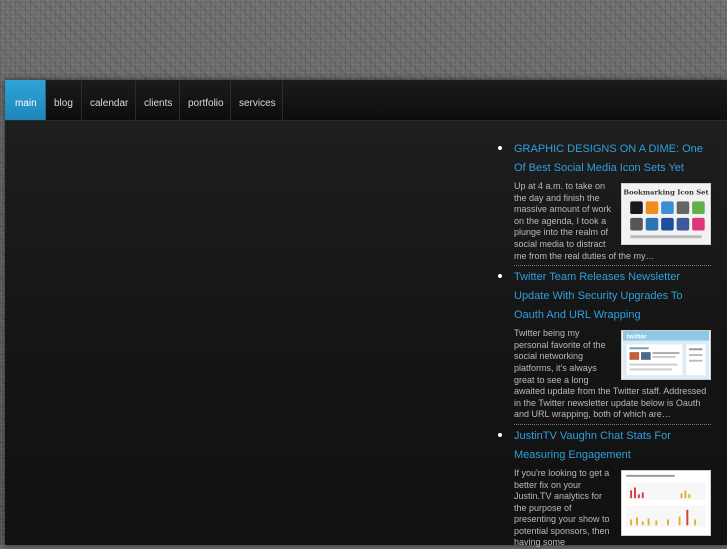 Image resolution: width=727 pixels, height=549 pixels. What do you see at coordinates (158, 100) in the screenshot?
I see `nav-item-clients: clients` at bounding box center [158, 100].